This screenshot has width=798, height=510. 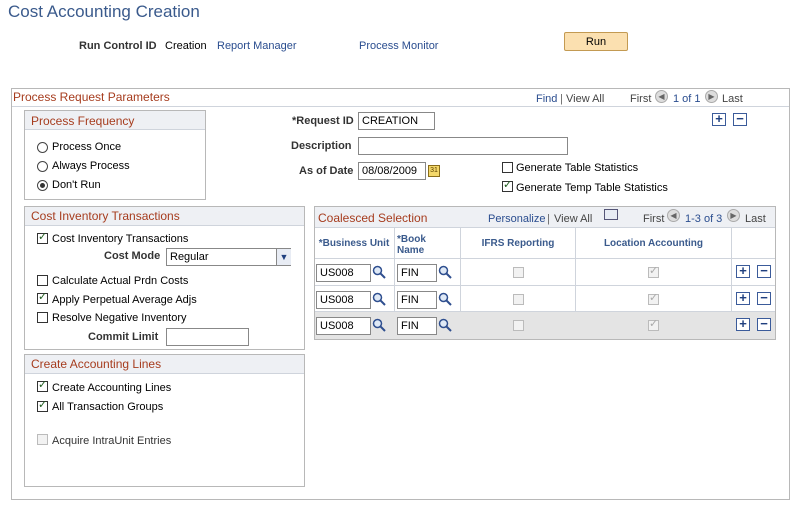 What do you see at coordinates (396, 121) in the screenshot?
I see `request-id-input: CREATION` at bounding box center [396, 121].